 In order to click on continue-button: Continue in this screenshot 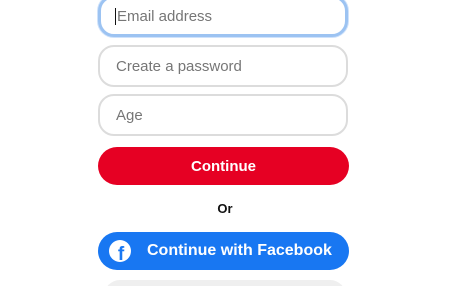, I will do `click(223, 166)`.